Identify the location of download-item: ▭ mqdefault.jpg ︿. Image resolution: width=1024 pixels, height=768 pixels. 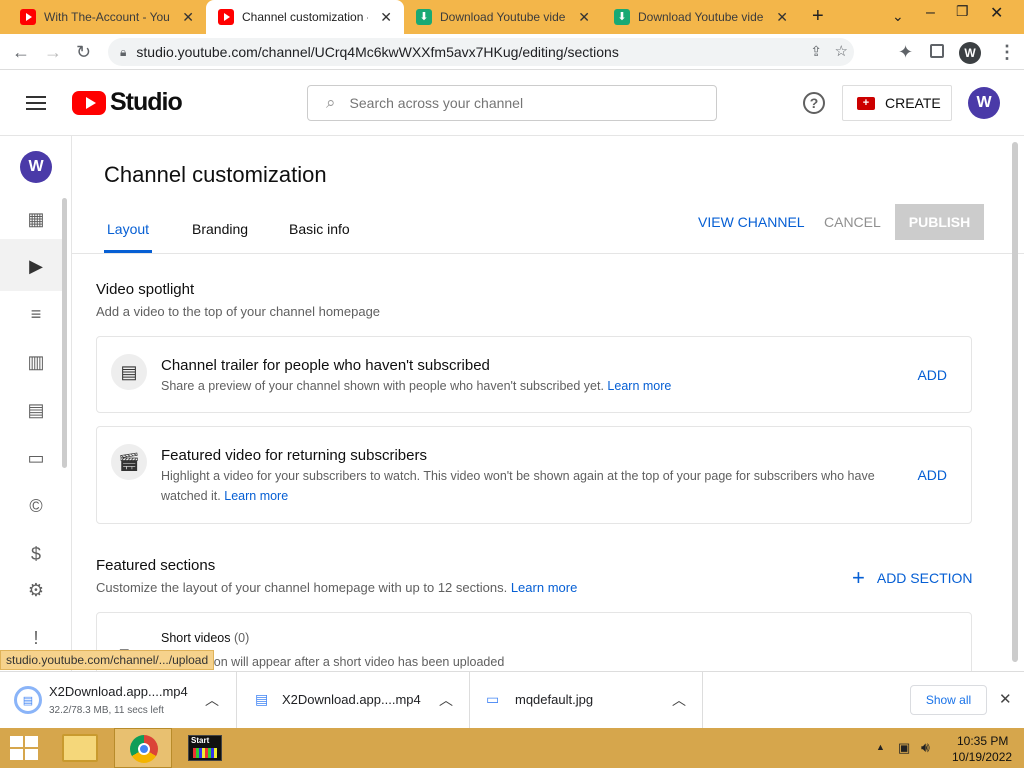
(586, 700).